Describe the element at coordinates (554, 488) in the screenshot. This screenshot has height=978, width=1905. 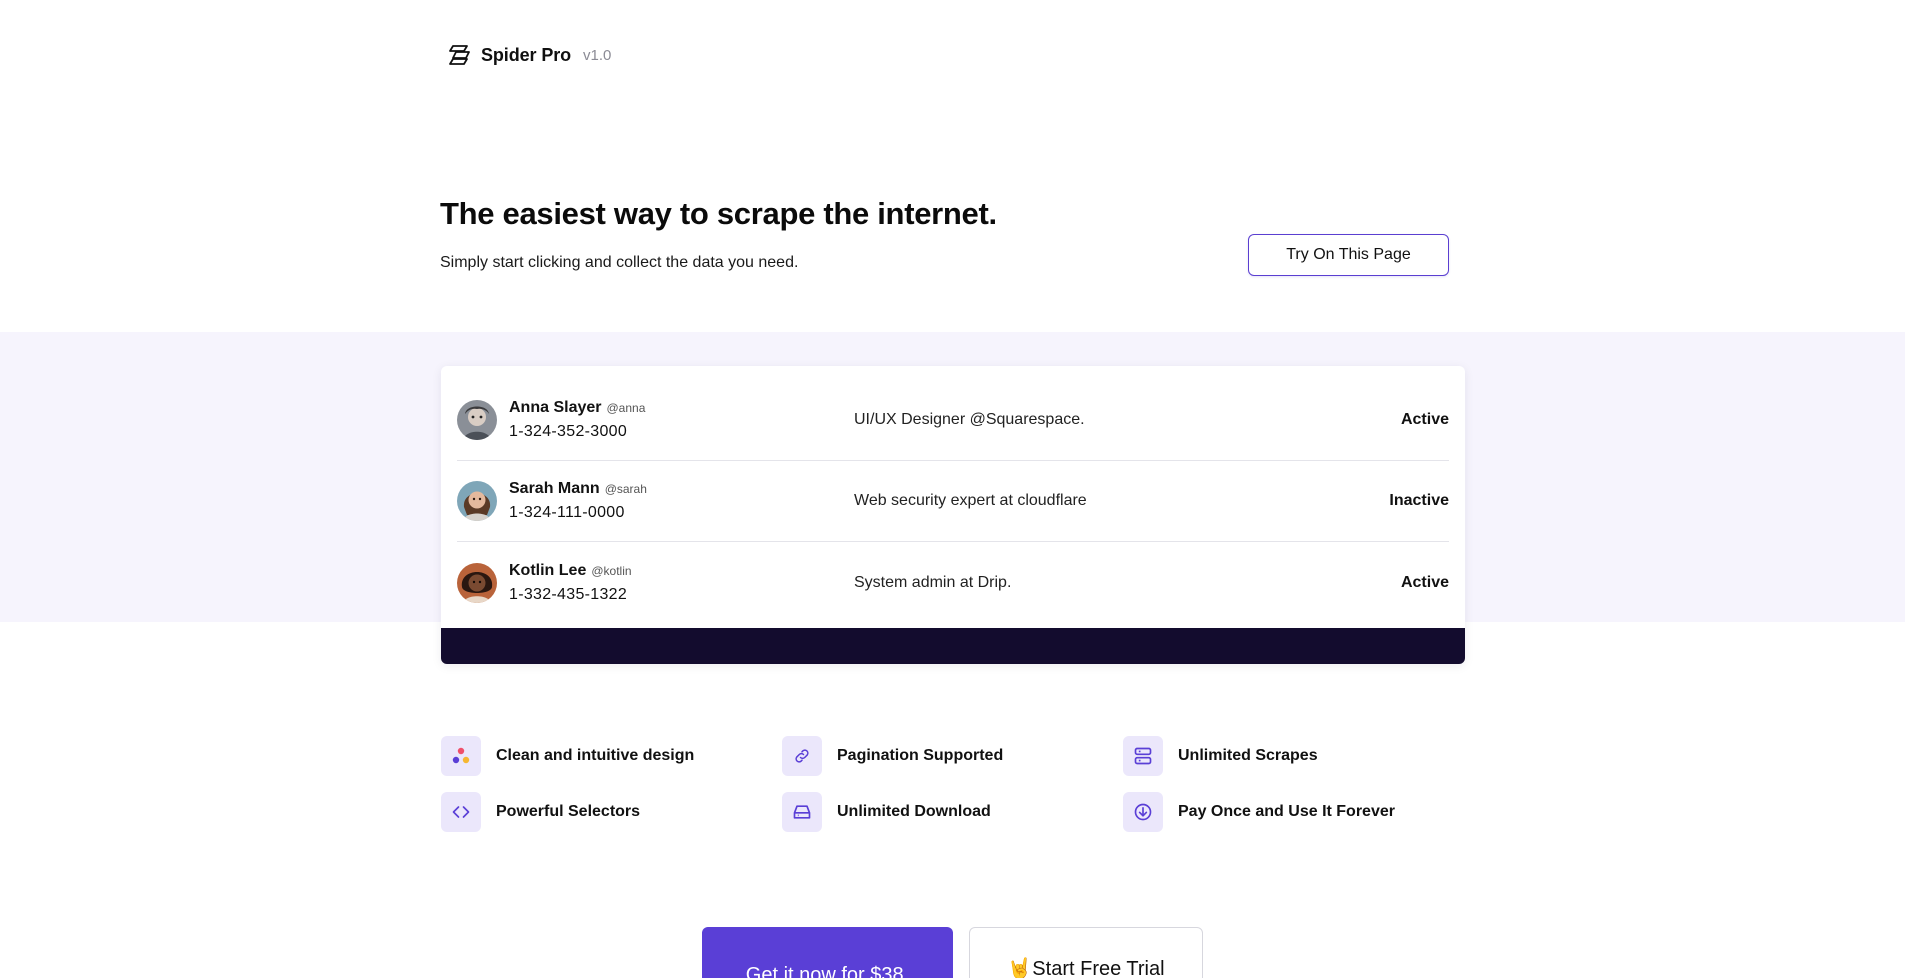
I see `user-name: Sarah Mann` at that location.